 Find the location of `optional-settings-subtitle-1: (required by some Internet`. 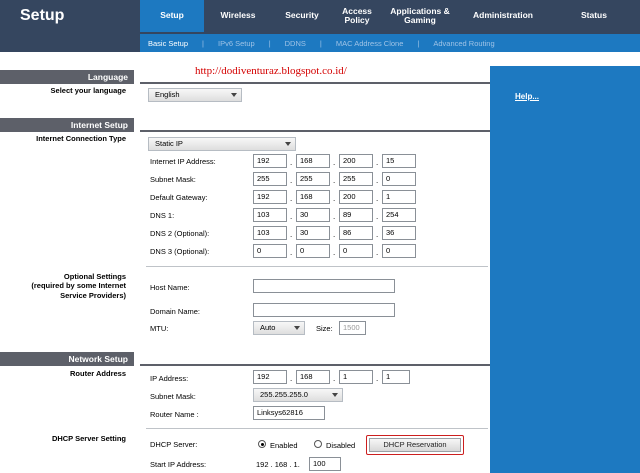

optional-settings-subtitle-1: (required by some Internet is located at coordinates (78, 286).